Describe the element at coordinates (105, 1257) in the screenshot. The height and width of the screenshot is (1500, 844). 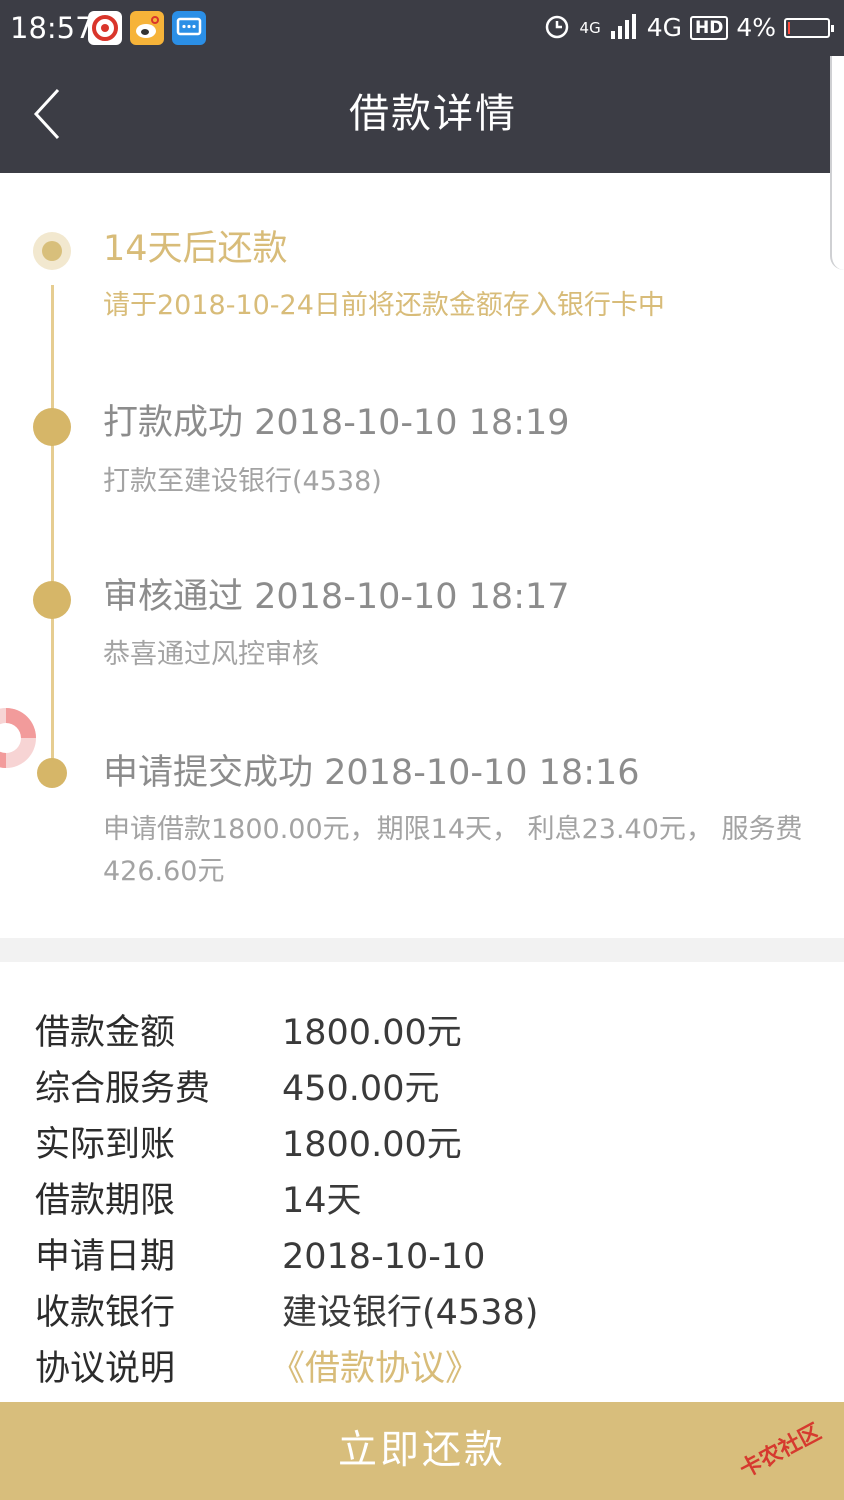
I see `detail-label: 申请日期` at that location.